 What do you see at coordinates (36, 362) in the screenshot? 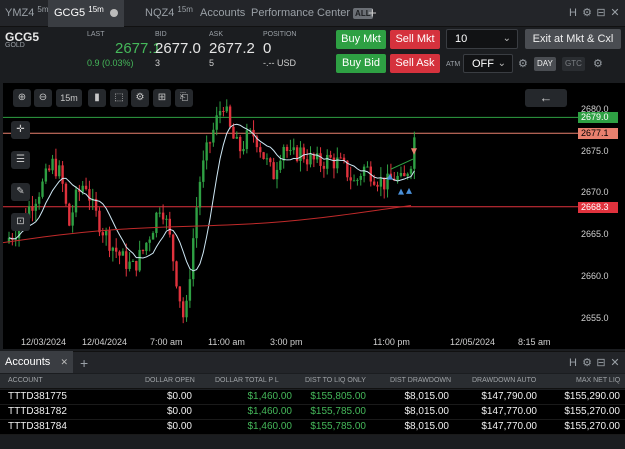
I see `tab-accounts-panel: Accounts ✕` at bounding box center [36, 362].